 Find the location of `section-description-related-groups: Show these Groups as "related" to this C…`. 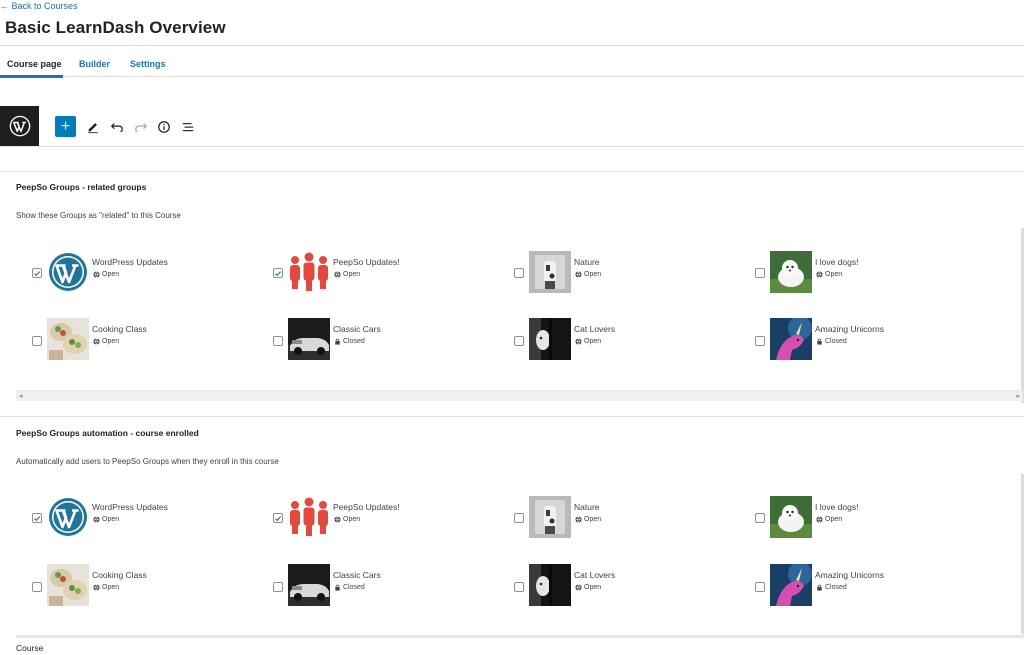

section-description-related-groups: Show these Groups as "related" to this C… is located at coordinates (98, 215).